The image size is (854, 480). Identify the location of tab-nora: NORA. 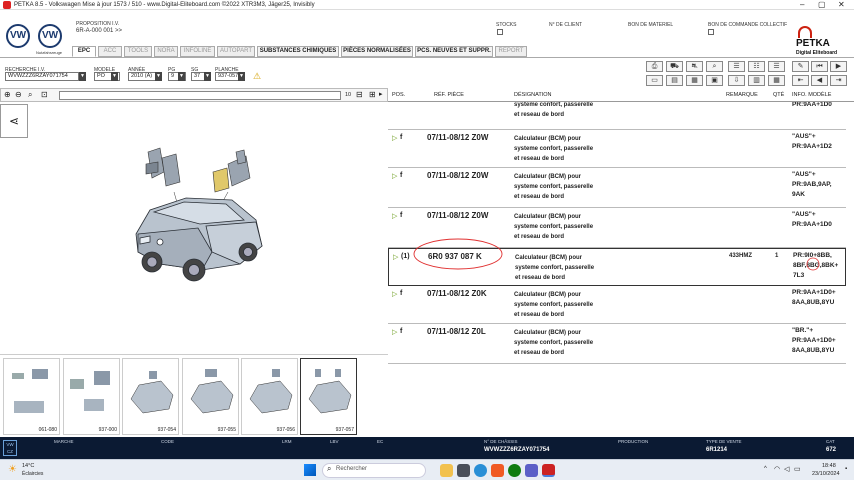
(166, 51).